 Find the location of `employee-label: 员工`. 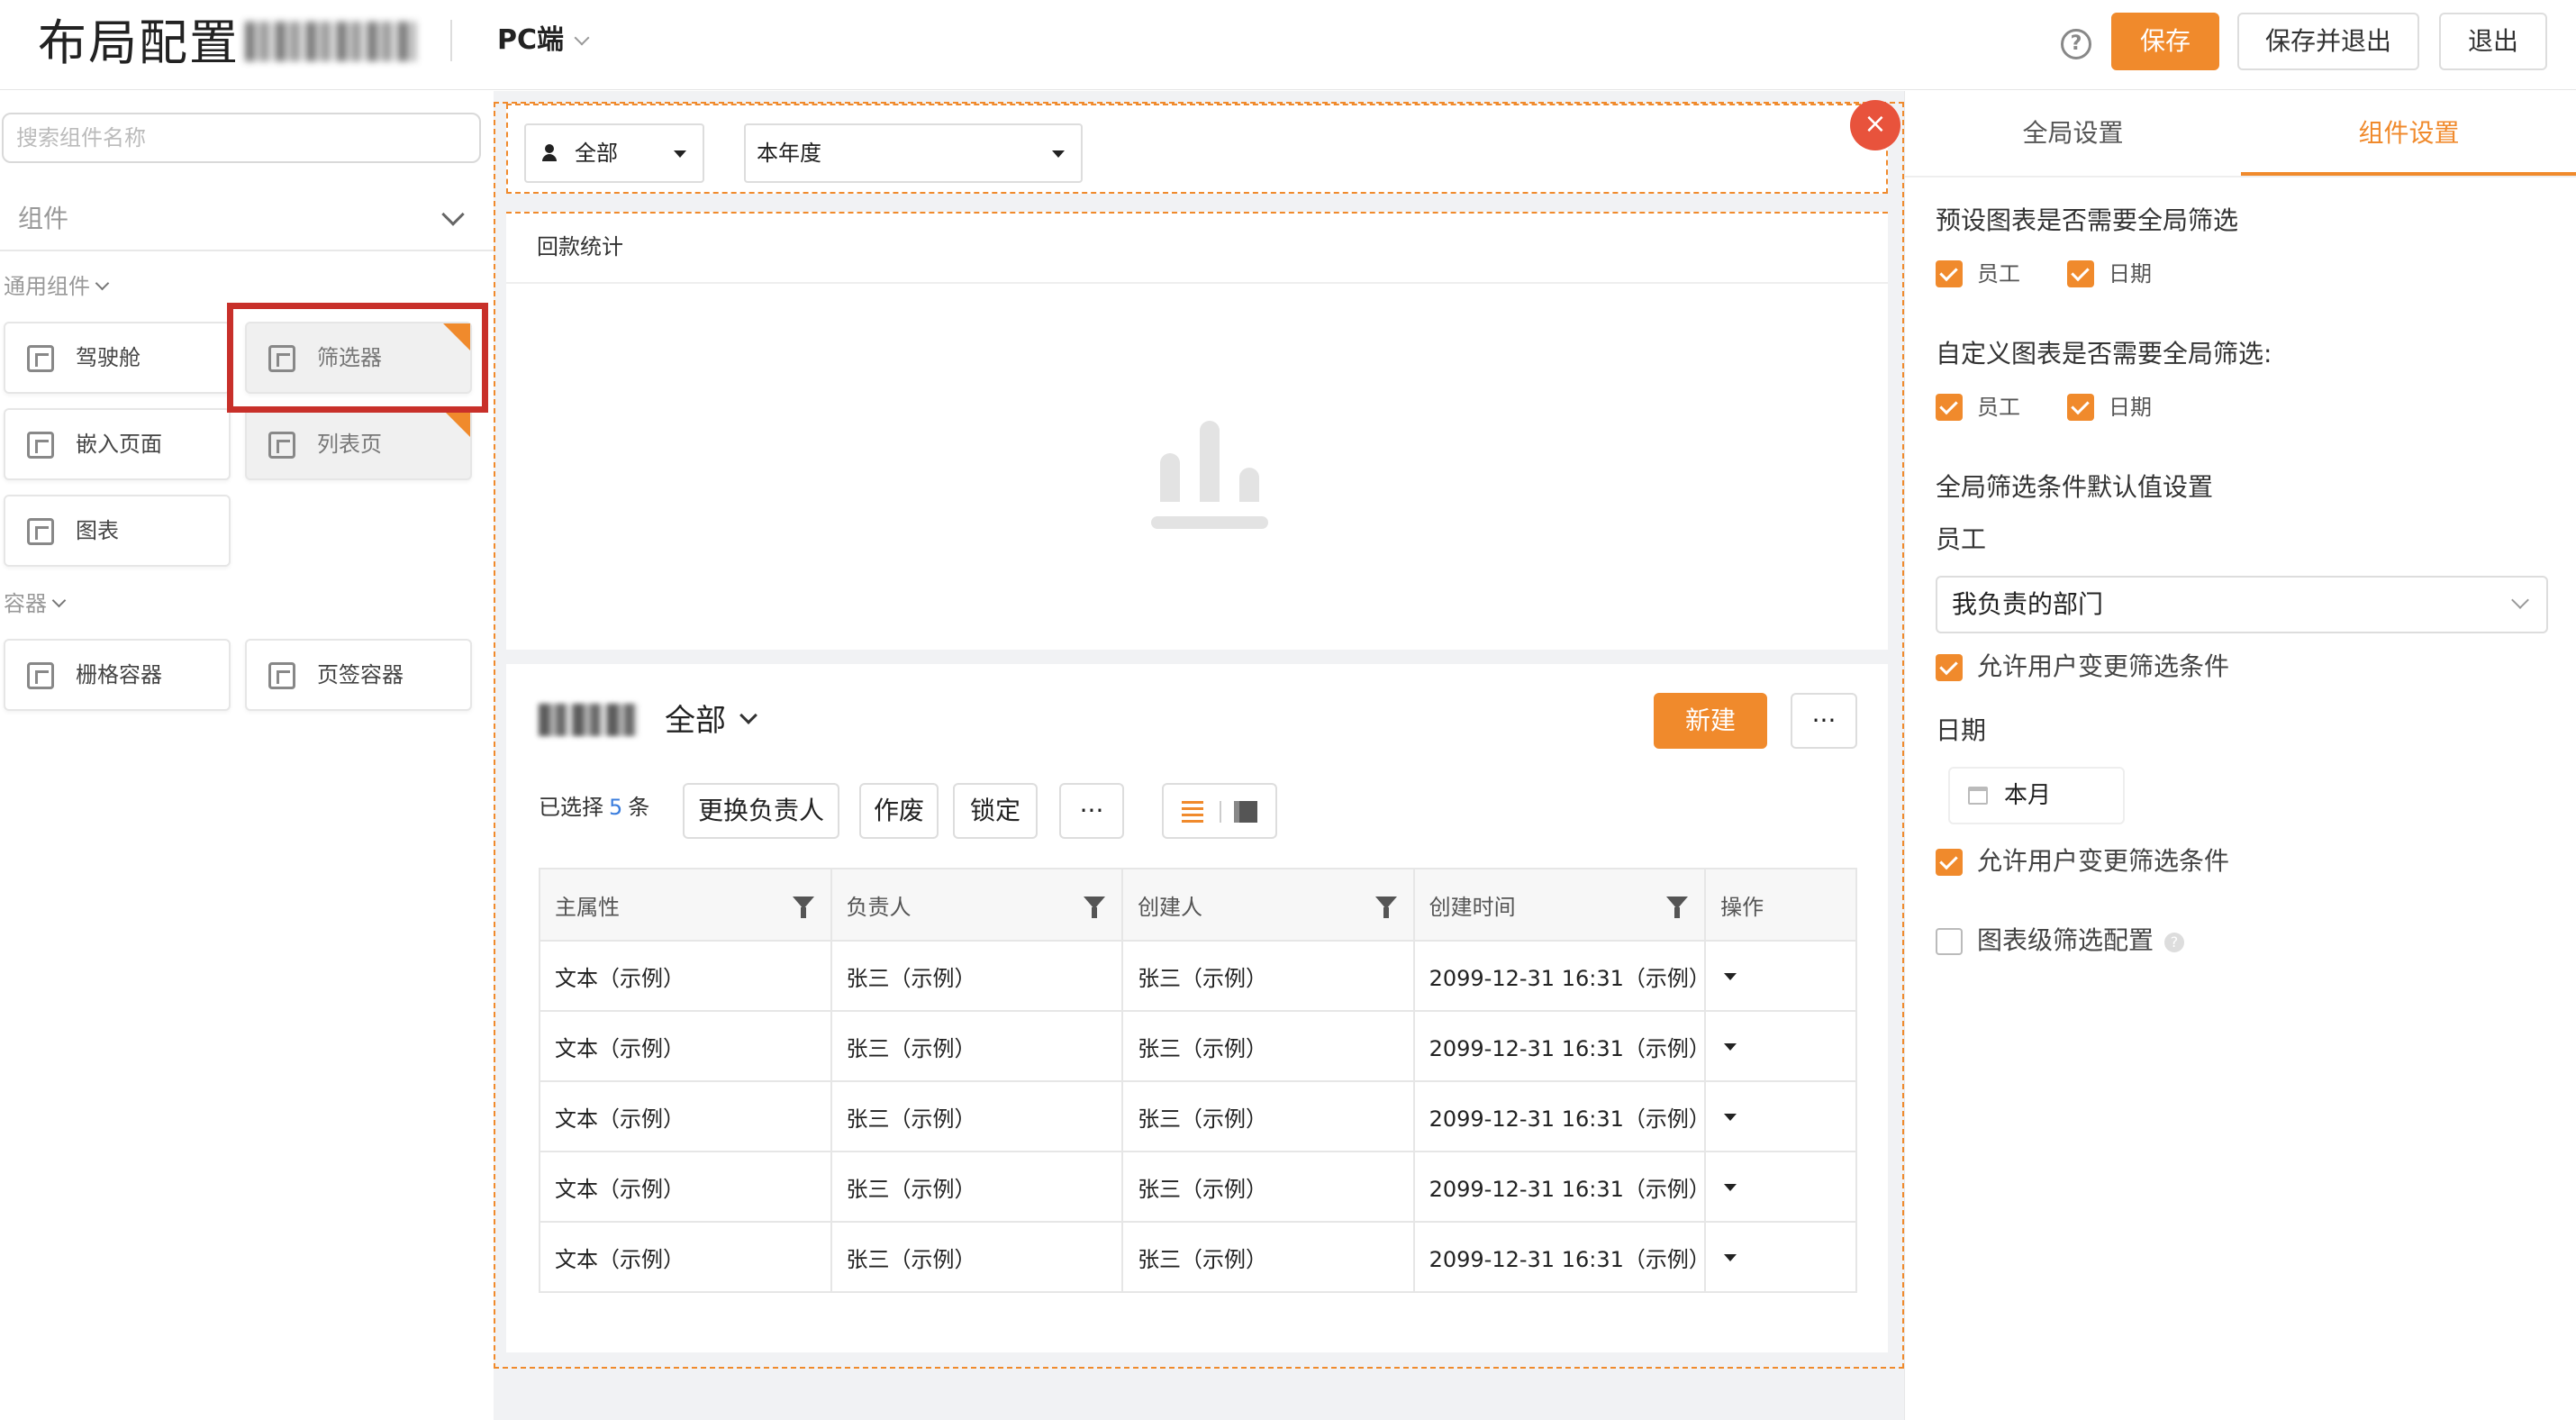

employee-label: 员工 is located at coordinates (1962, 539).